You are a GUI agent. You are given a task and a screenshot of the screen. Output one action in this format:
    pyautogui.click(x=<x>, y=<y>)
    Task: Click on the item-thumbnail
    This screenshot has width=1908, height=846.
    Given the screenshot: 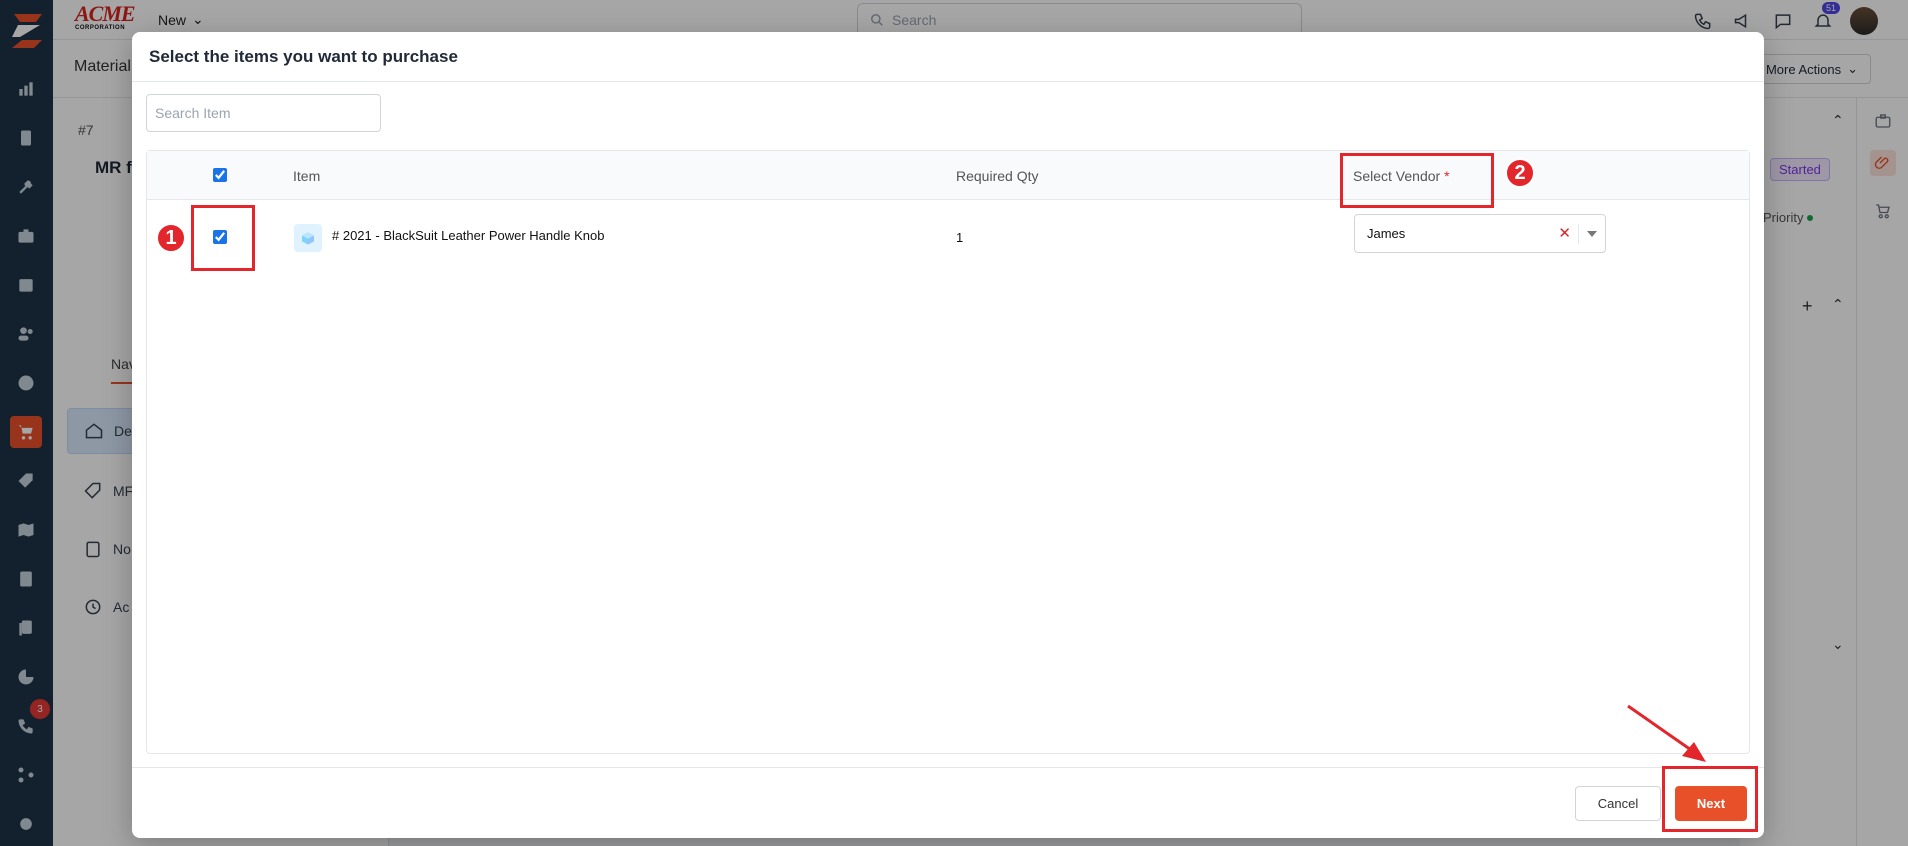 What is the action you would take?
    pyautogui.click(x=308, y=238)
    